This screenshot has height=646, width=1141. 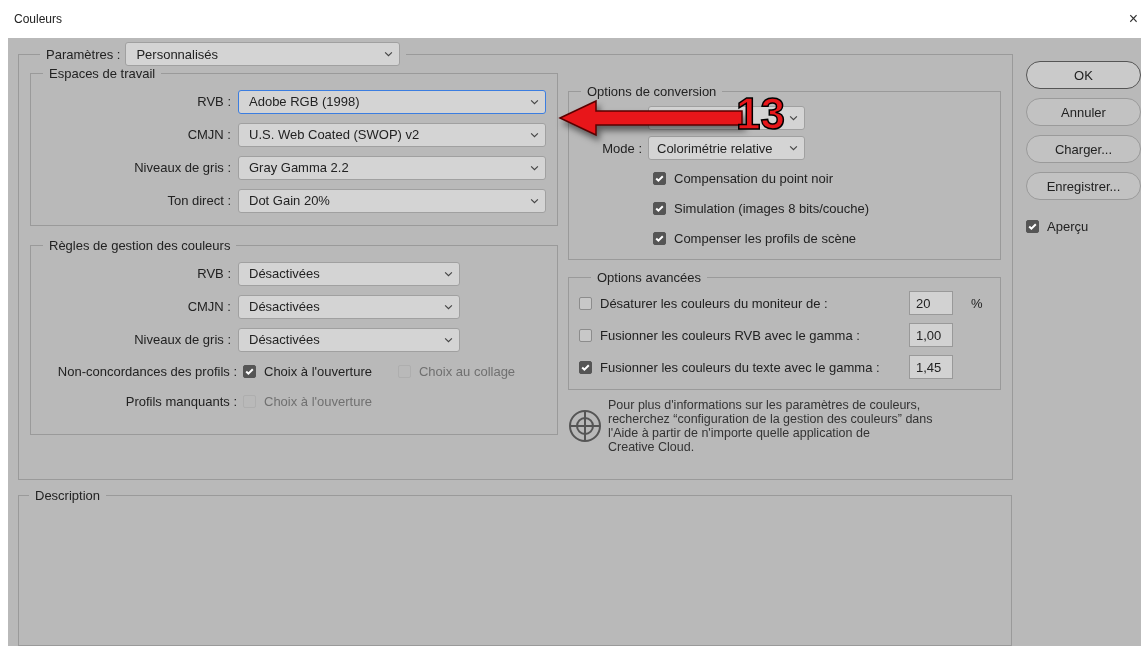 I want to click on group-title: Espaces de travail, so click(x=102, y=73).